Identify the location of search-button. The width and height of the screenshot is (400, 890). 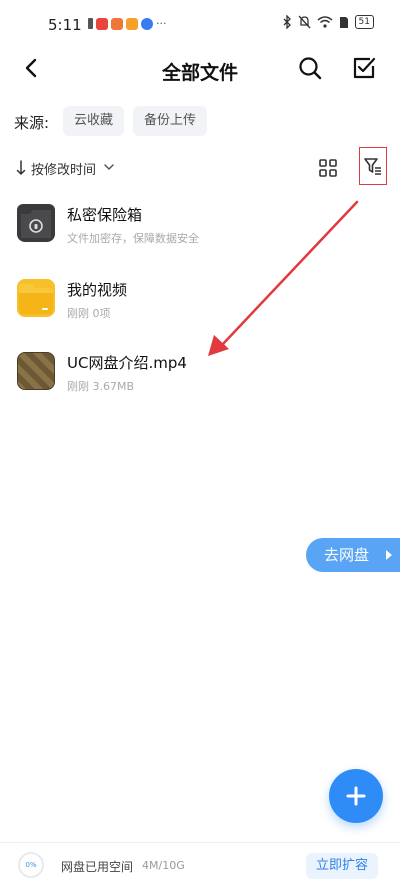
(310, 68).